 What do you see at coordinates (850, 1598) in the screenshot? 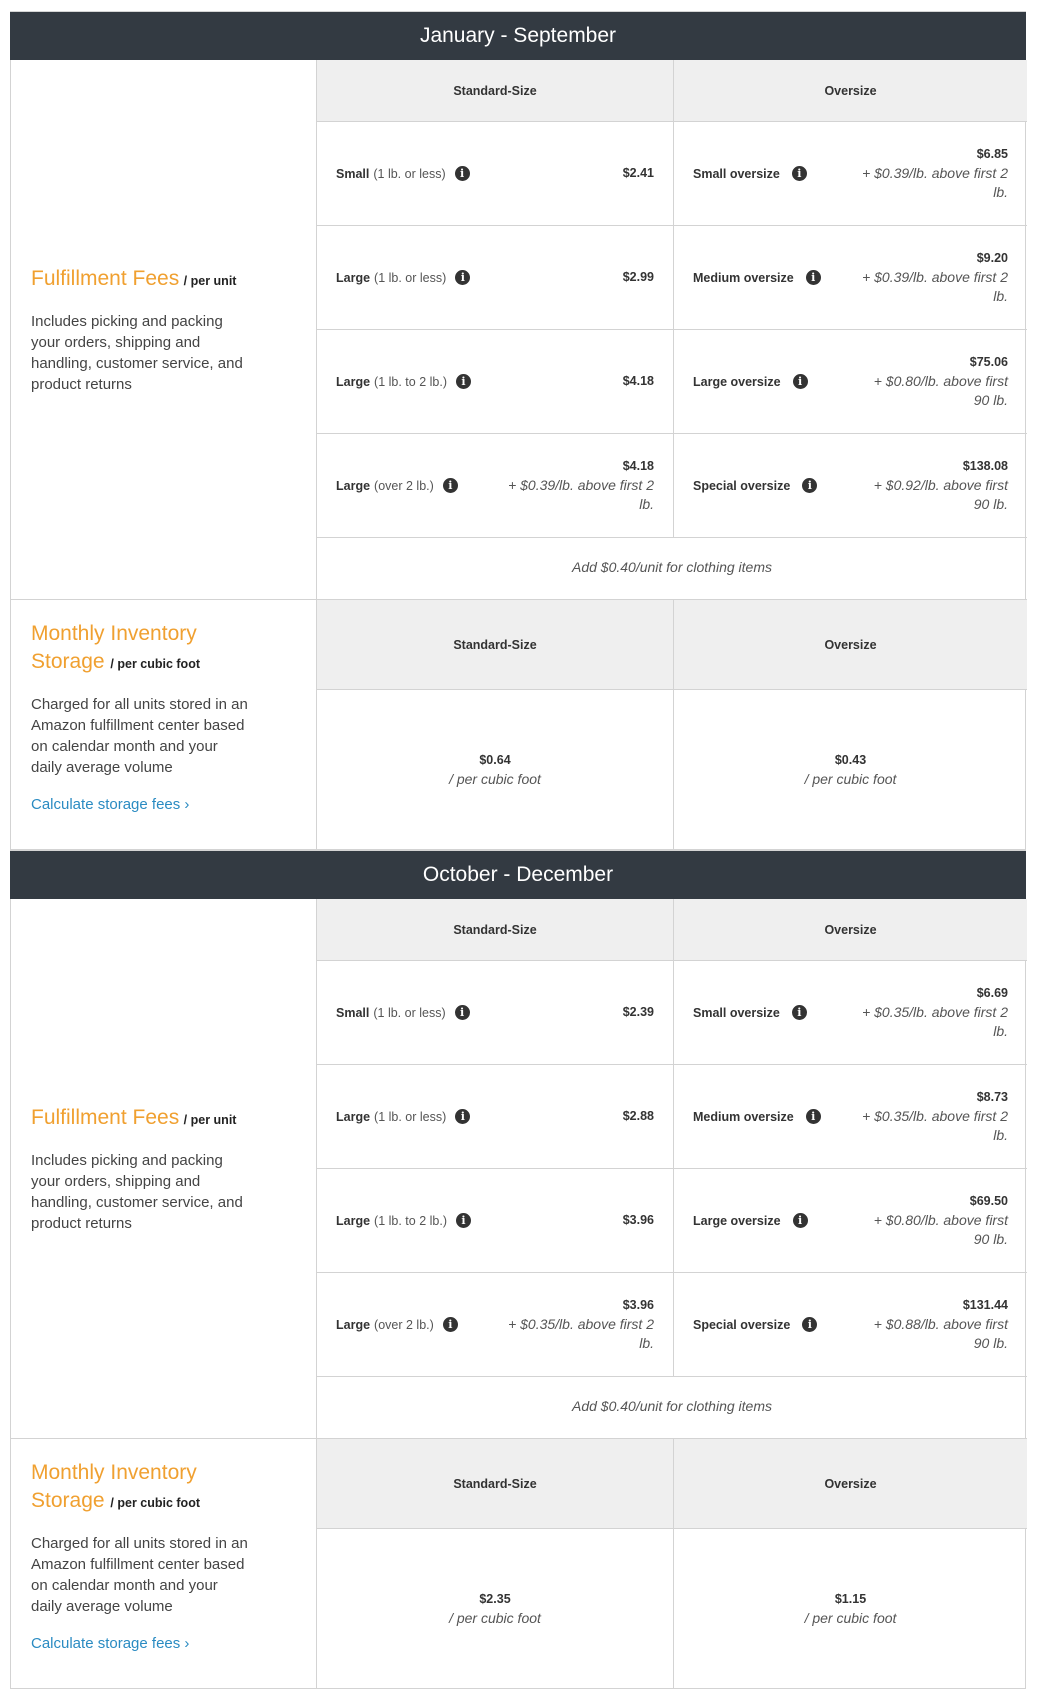
I see `storage-oversize-amount: $1.15` at bounding box center [850, 1598].